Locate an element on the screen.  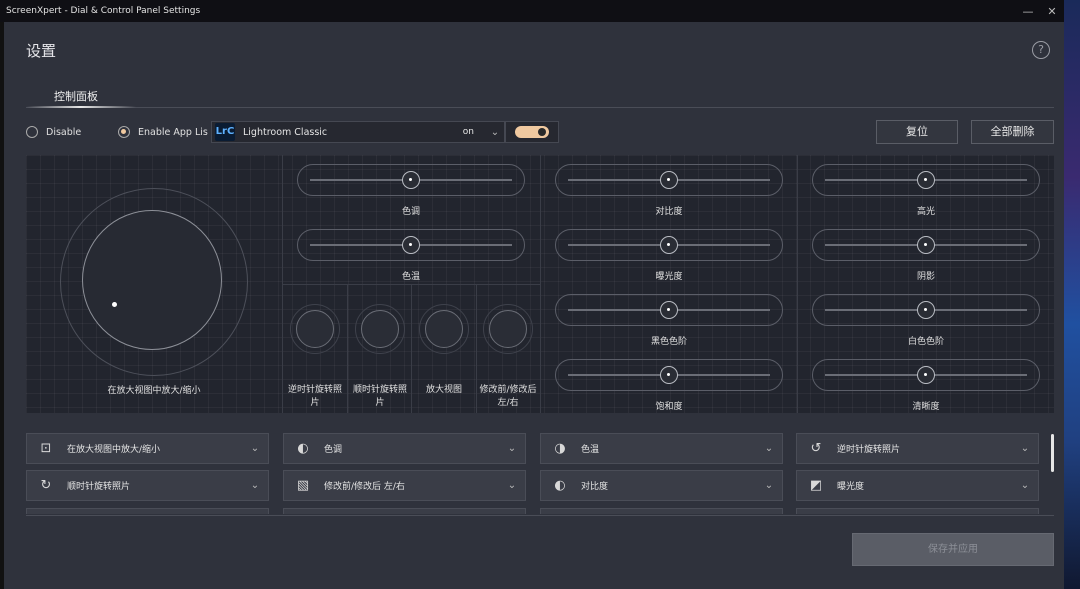
desktop-edge-right is located at coordinates (1072, 294).